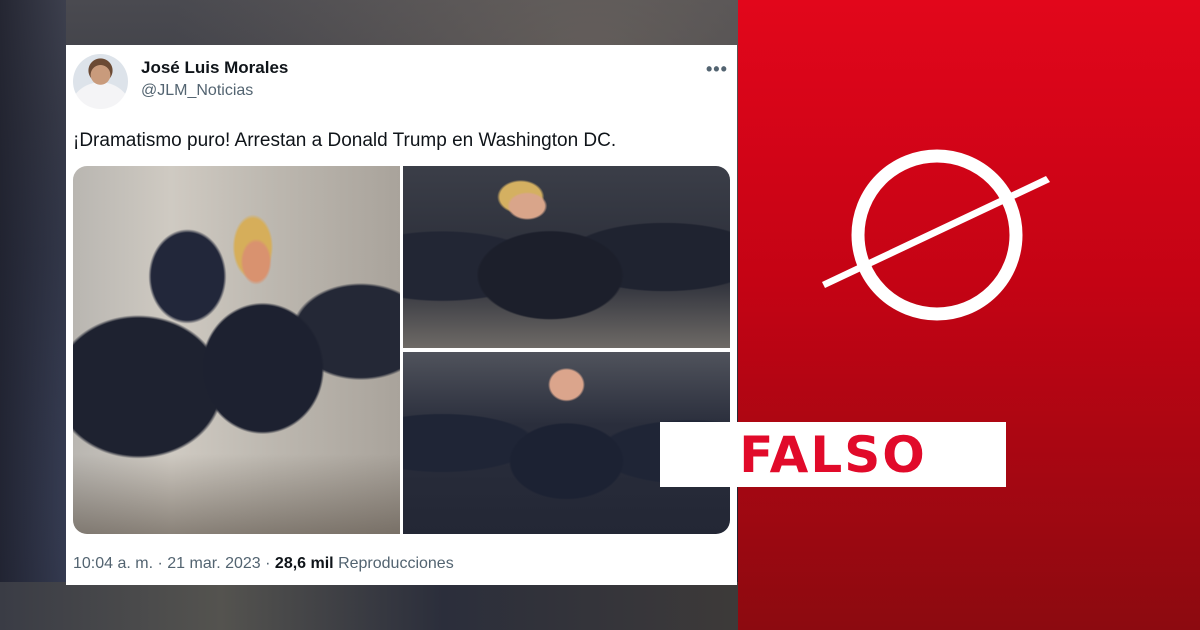 This screenshot has width=1200, height=630. What do you see at coordinates (100, 81) in the screenshot?
I see `avatar` at bounding box center [100, 81].